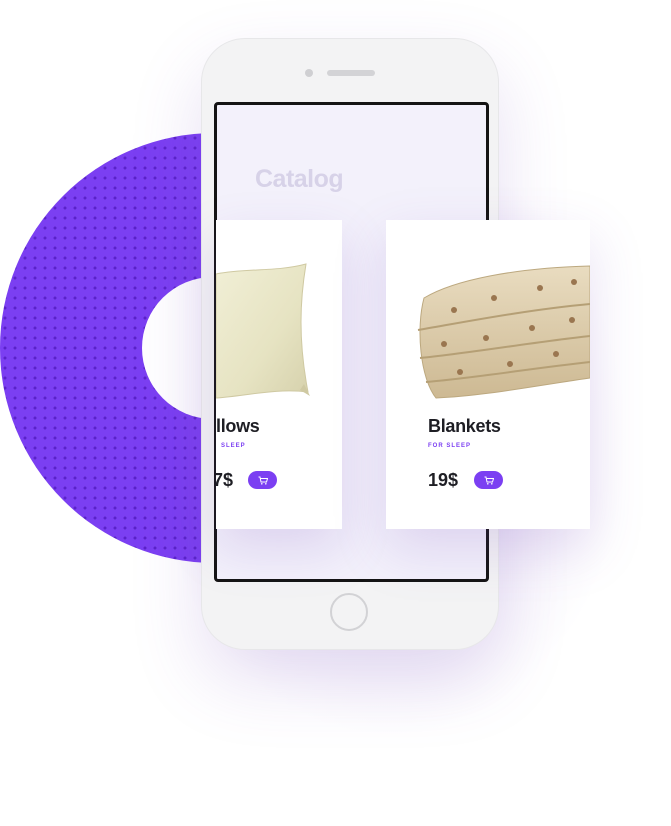 The width and height of the screenshot is (671, 826). What do you see at coordinates (349, 612) in the screenshot?
I see `home-button` at bounding box center [349, 612].